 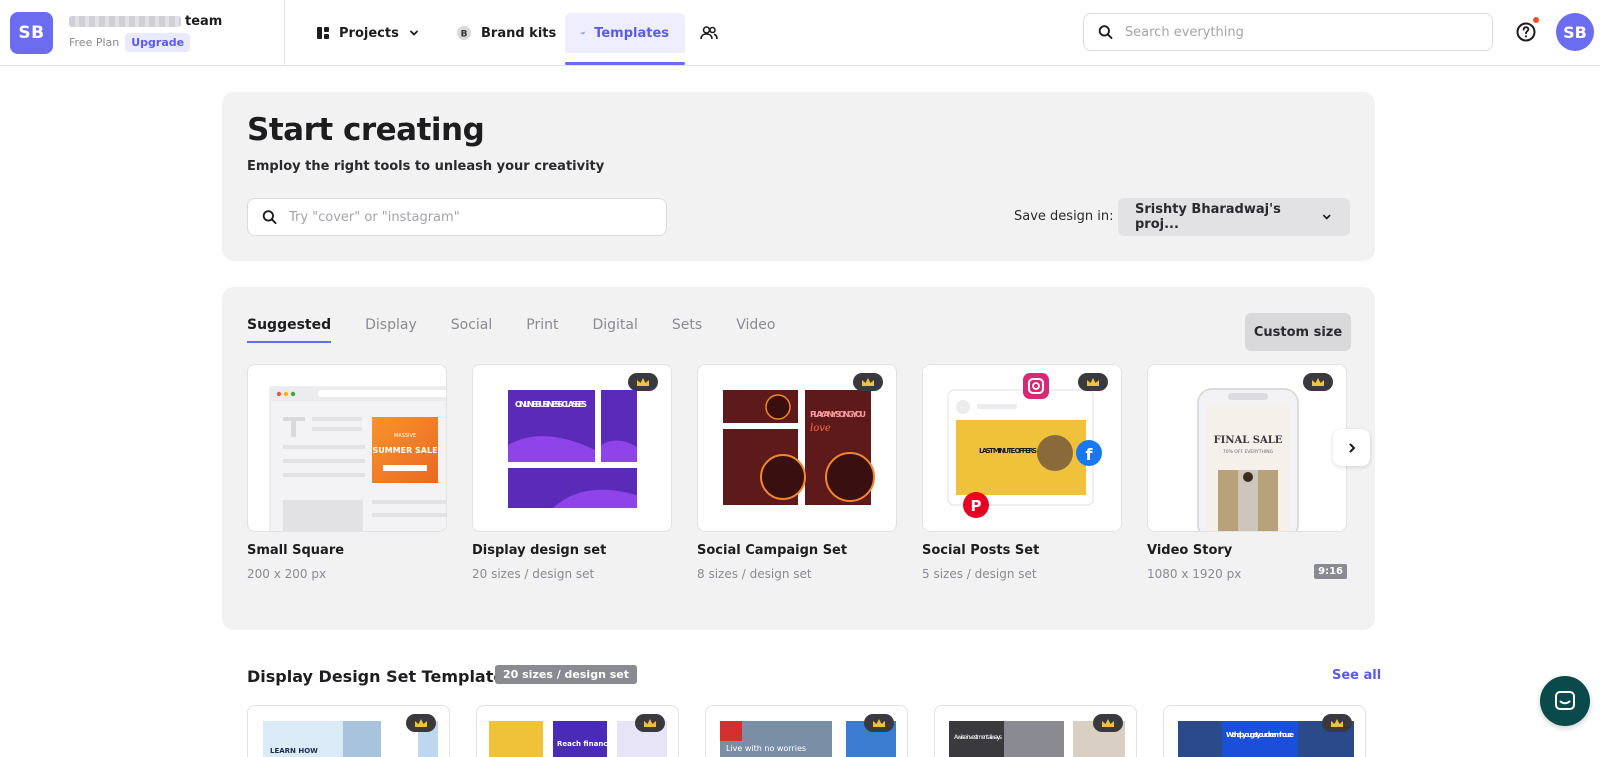 I want to click on team-suffix: team, so click(x=204, y=21).